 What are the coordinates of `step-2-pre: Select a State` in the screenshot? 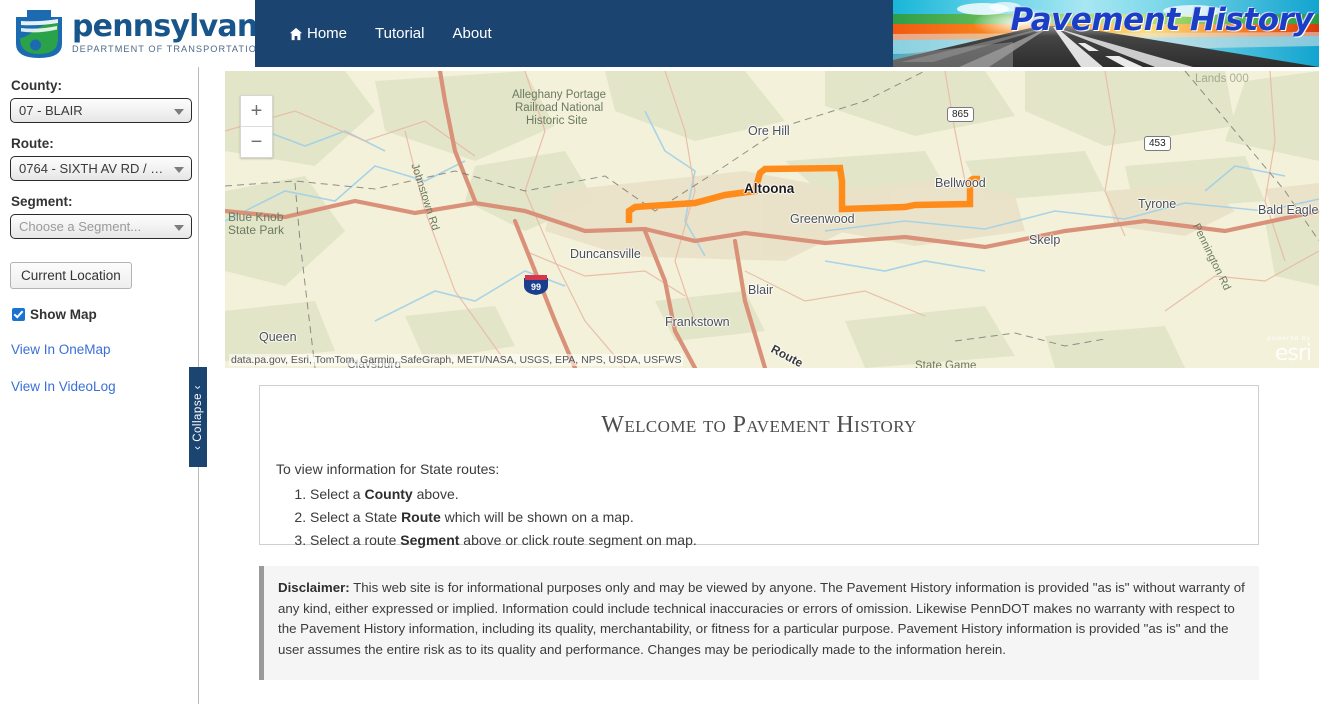 It's located at (356, 517).